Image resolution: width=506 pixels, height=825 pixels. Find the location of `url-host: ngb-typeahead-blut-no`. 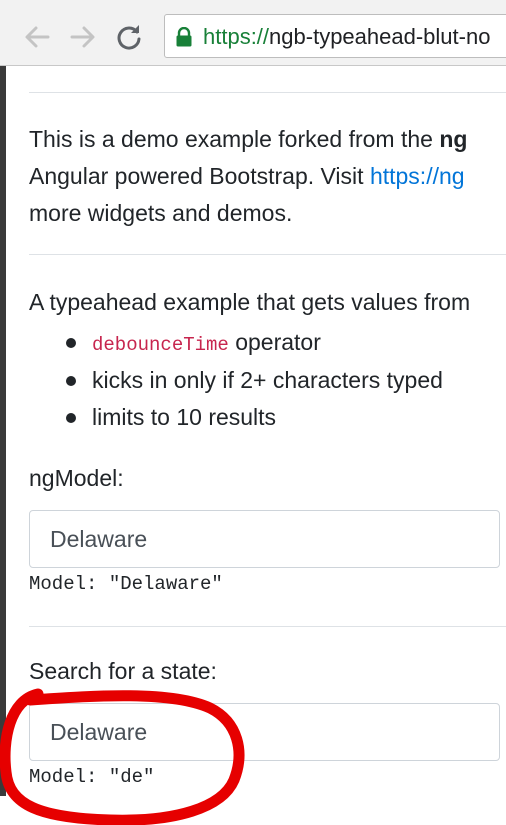

url-host: ngb-typeahead-blut-no is located at coordinates (380, 36).